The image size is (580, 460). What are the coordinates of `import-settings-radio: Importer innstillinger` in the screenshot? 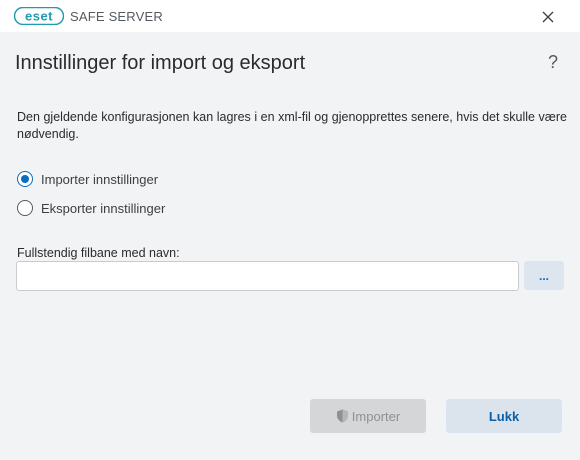 It's located at (87, 179).